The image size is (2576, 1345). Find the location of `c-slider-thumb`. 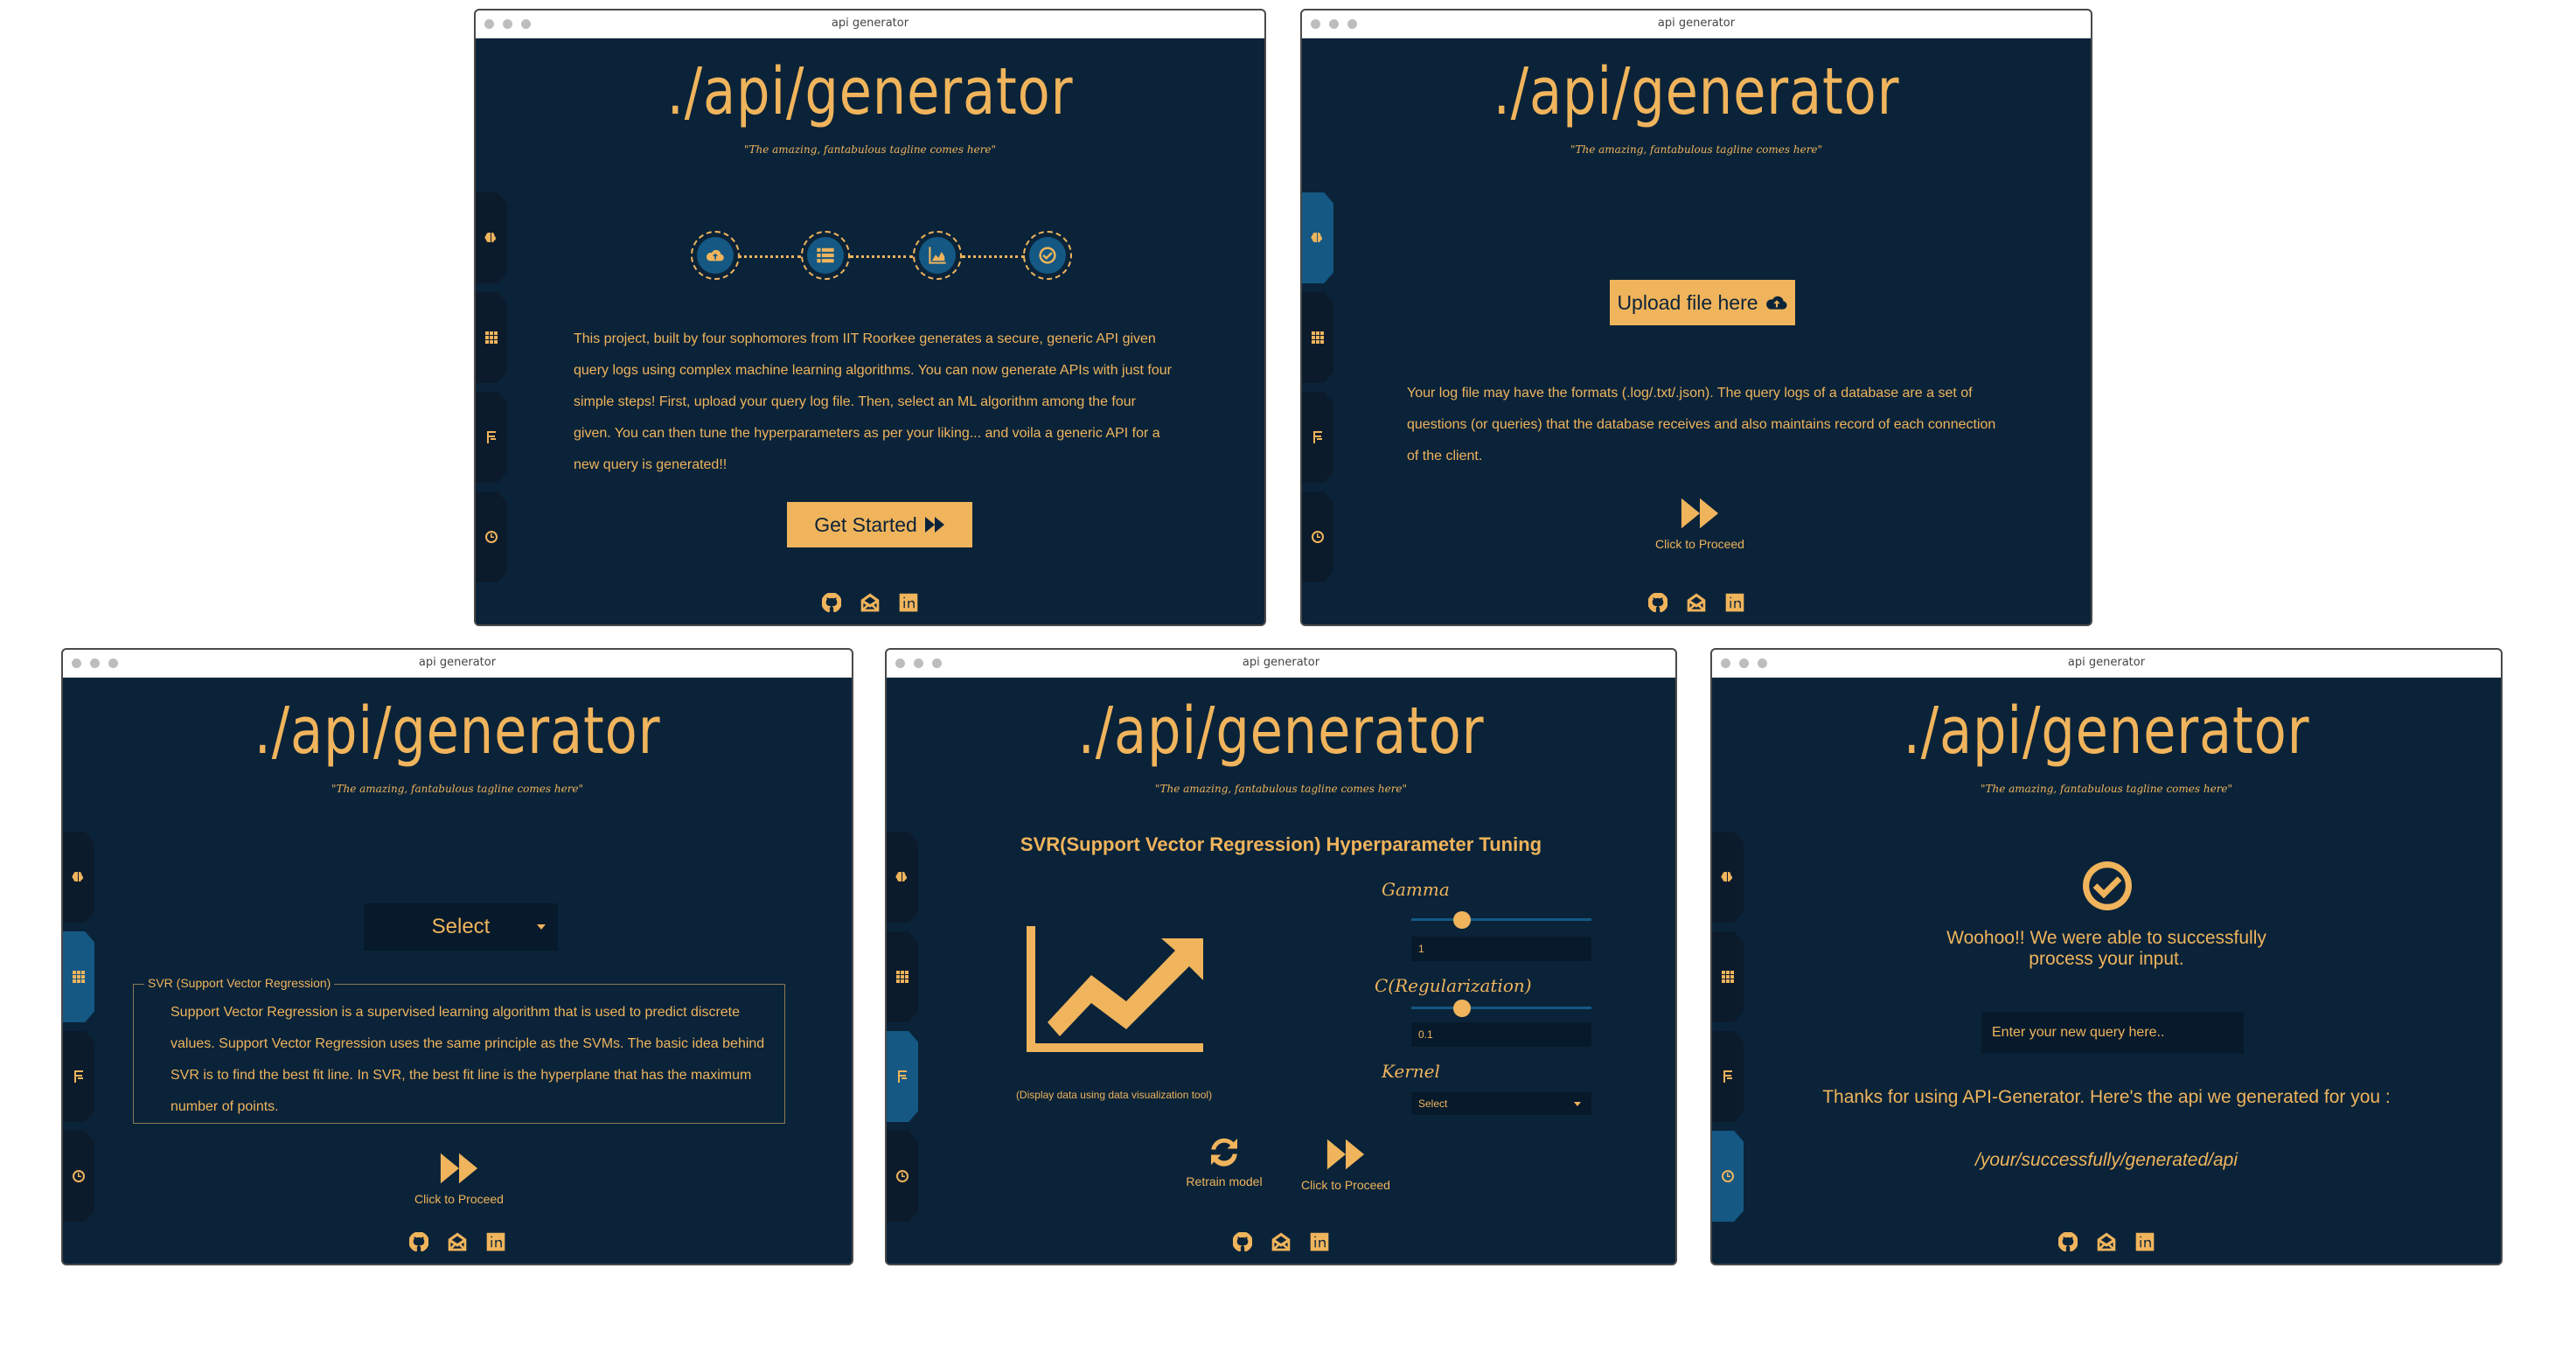

c-slider-thumb is located at coordinates (1461, 1008).